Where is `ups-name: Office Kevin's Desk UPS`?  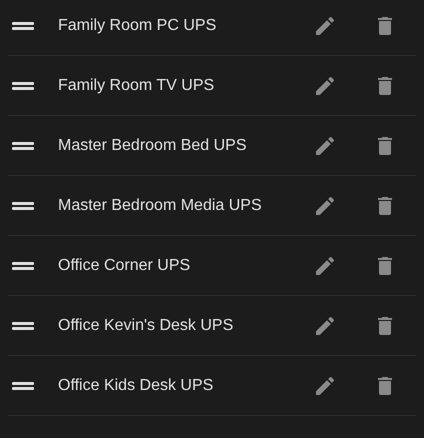
ups-name: Office Kevin's Desk UPS is located at coordinates (146, 326).